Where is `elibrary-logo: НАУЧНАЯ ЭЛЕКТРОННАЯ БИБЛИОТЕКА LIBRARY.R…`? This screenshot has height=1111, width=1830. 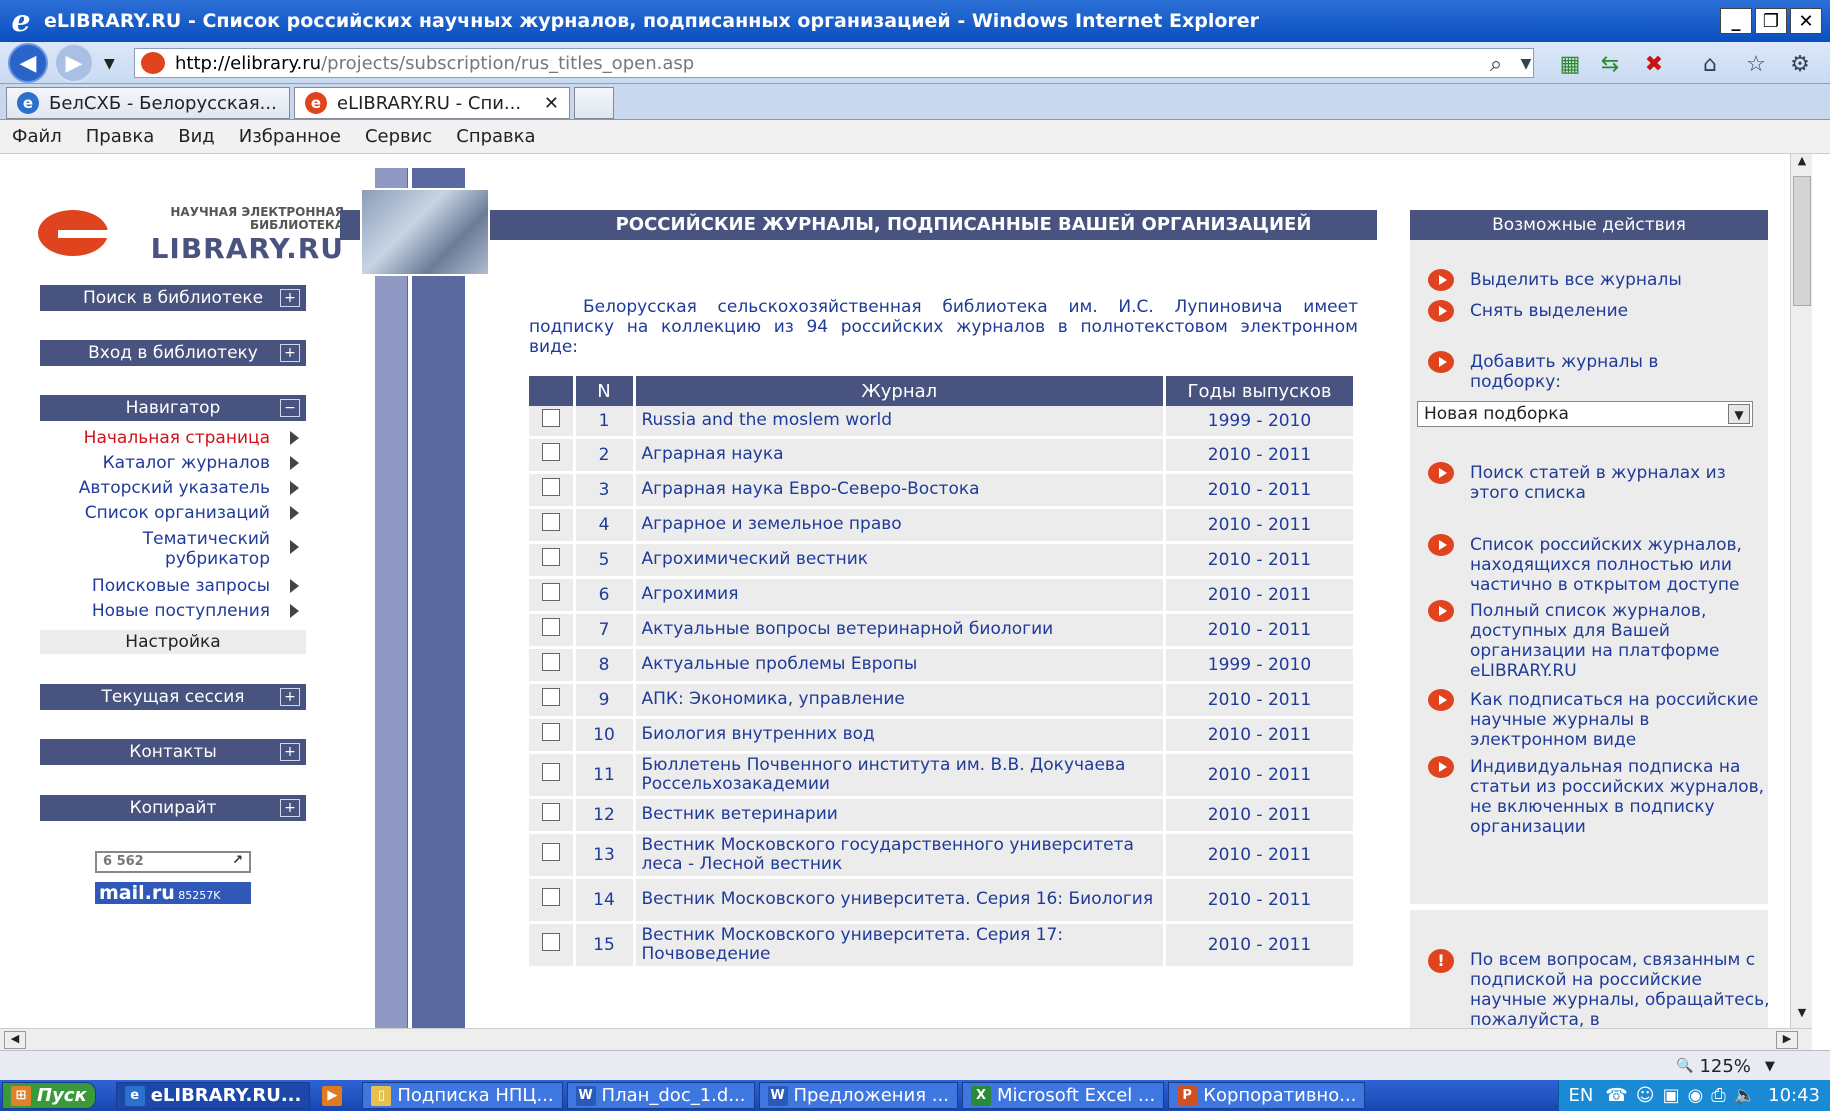
elibrary-logo: НАУЧНАЯ ЭЛЕКТРОННАЯ БИБЛИОТЕКА LIBRARY.R… is located at coordinates (191, 234).